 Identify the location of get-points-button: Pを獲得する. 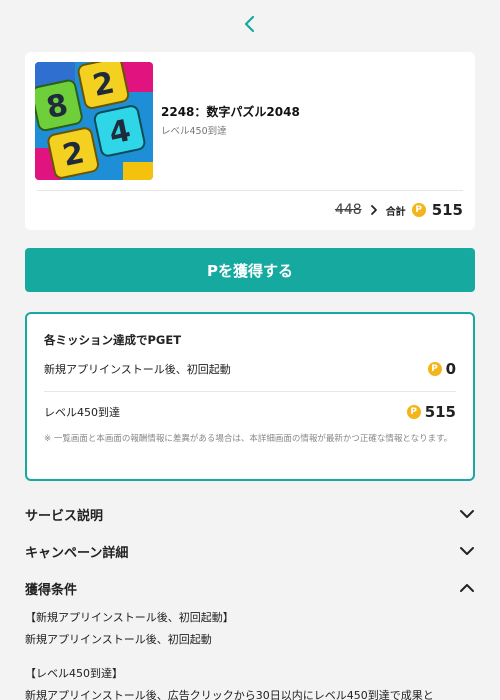
(250, 270).